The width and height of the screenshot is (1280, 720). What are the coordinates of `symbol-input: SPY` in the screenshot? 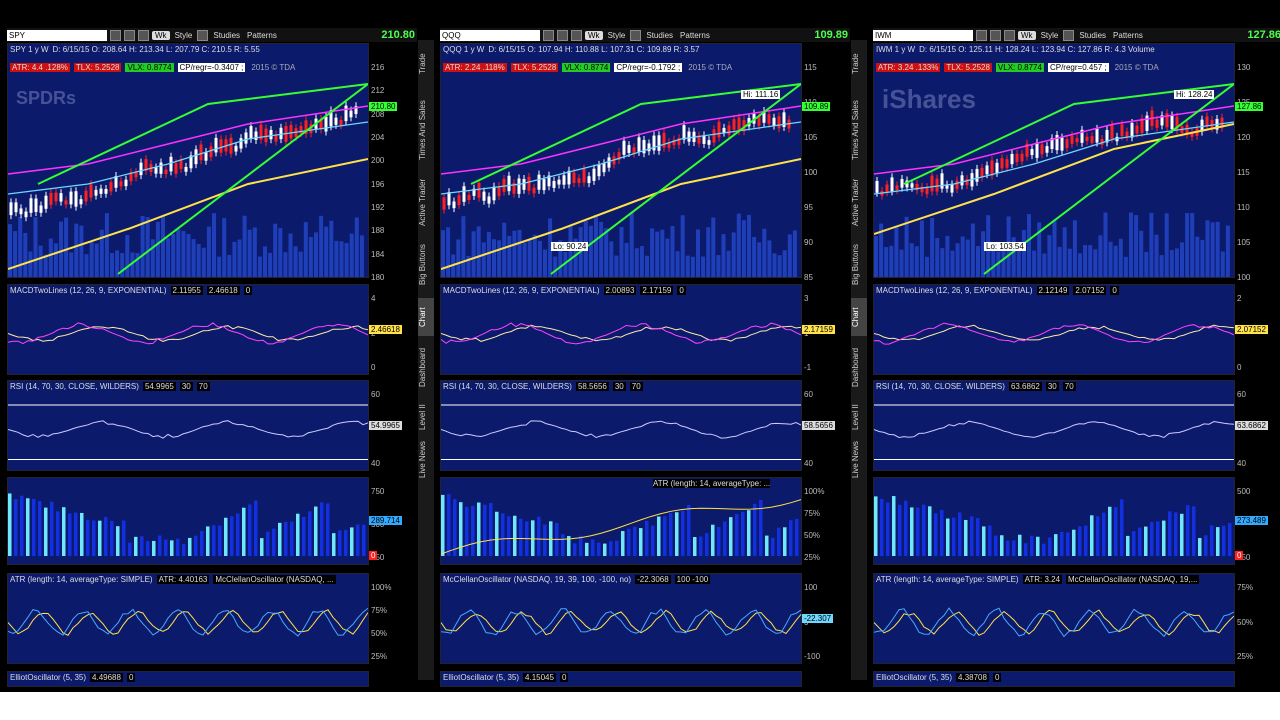 It's located at (57, 35).